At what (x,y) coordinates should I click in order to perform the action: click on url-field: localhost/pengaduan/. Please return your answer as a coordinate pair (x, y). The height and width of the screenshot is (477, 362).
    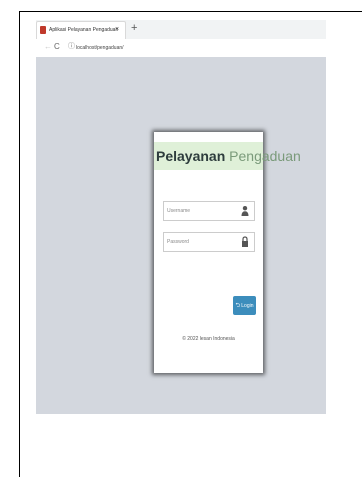
    Looking at the image, I should click on (100, 48).